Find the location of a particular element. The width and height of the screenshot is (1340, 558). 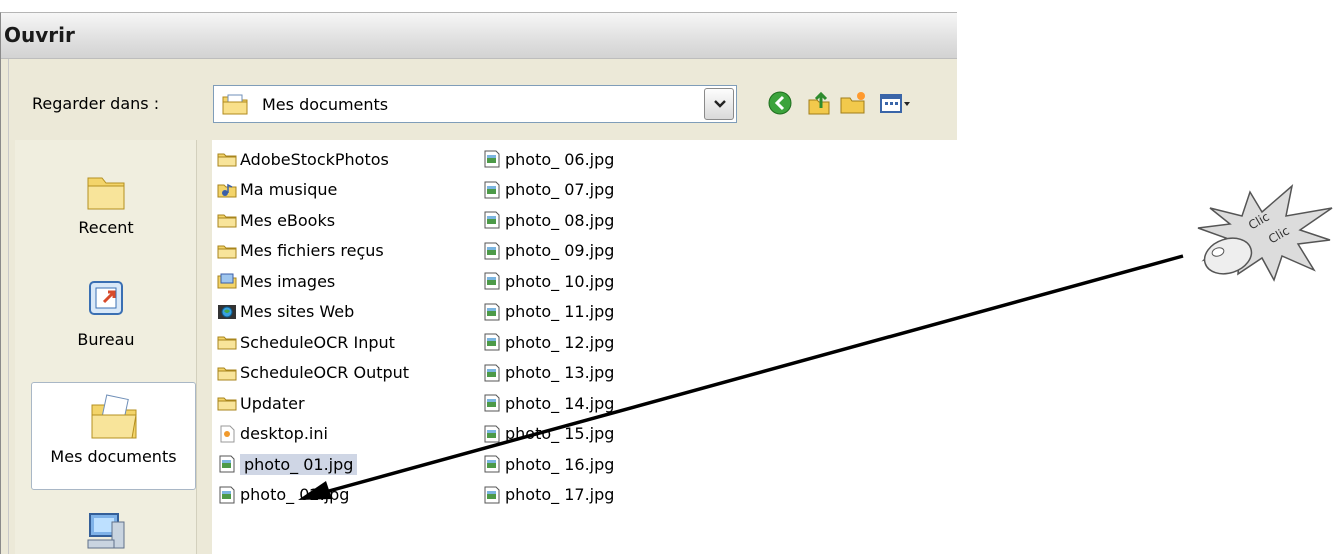

ini-icon is located at coordinates (228, 434).